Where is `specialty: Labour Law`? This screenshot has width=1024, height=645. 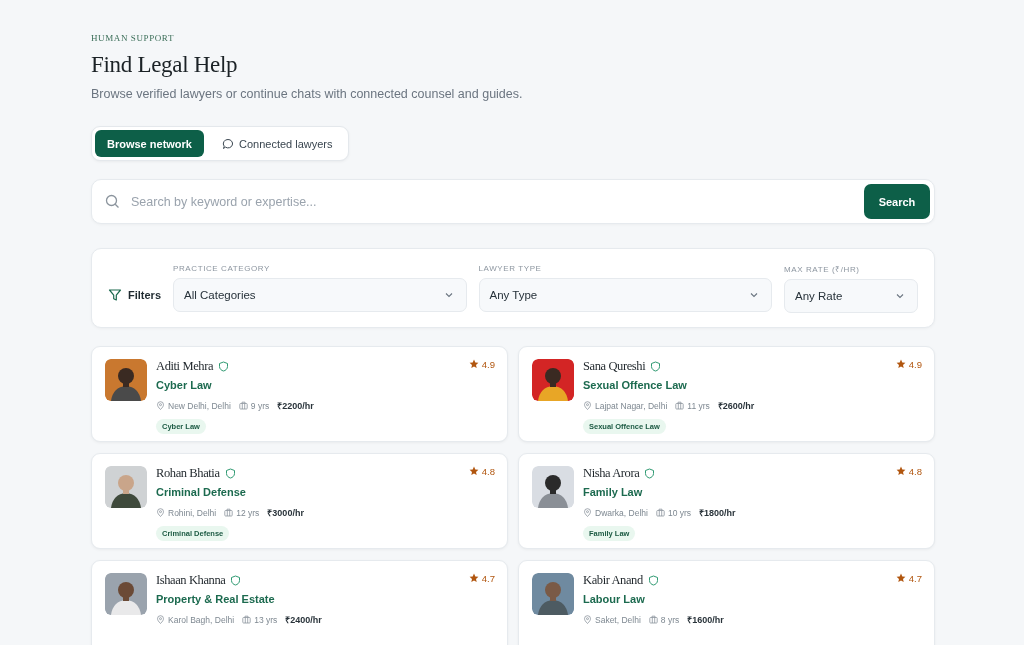 specialty: Labour Law is located at coordinates (614, 599).